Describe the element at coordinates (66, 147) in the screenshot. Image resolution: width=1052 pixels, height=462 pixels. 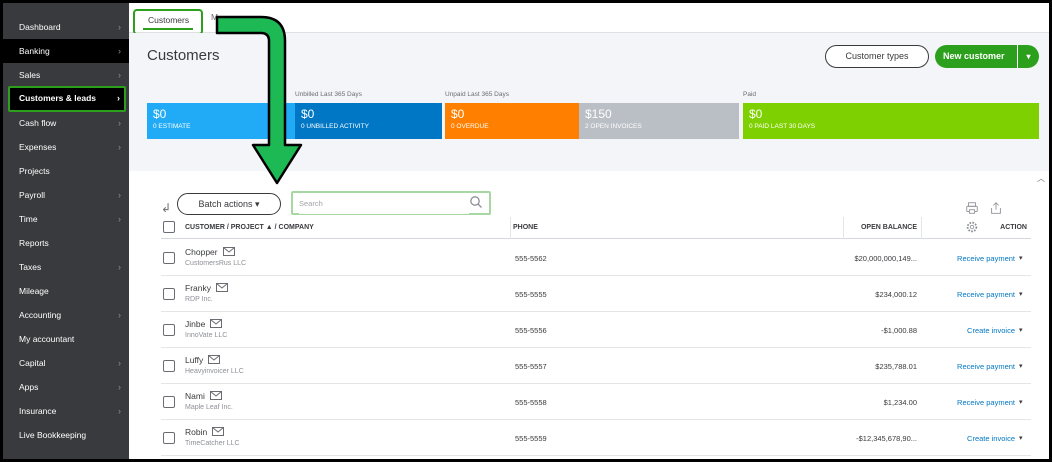
I see `sidebar-item-expenses: Expenses ›` at that location.